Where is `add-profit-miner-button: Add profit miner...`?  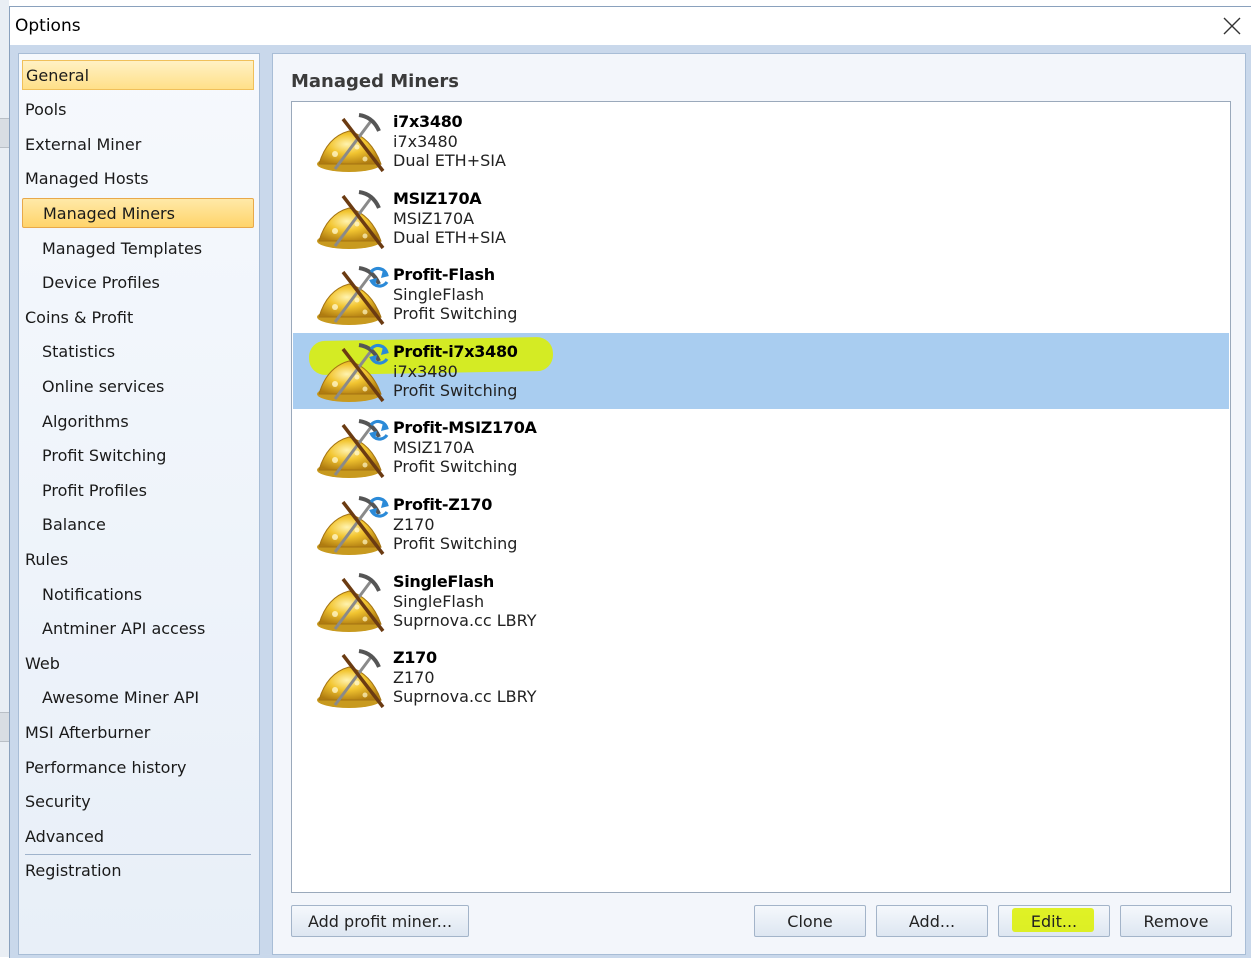 add-profit-miner-button: Add profit miner... is located at coordinates (380, 921).